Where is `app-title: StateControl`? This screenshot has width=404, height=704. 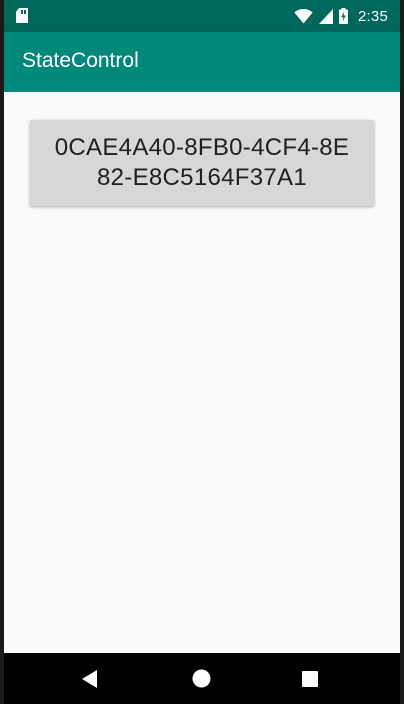
app-title: StateControl is located at coordinates (80, 60).